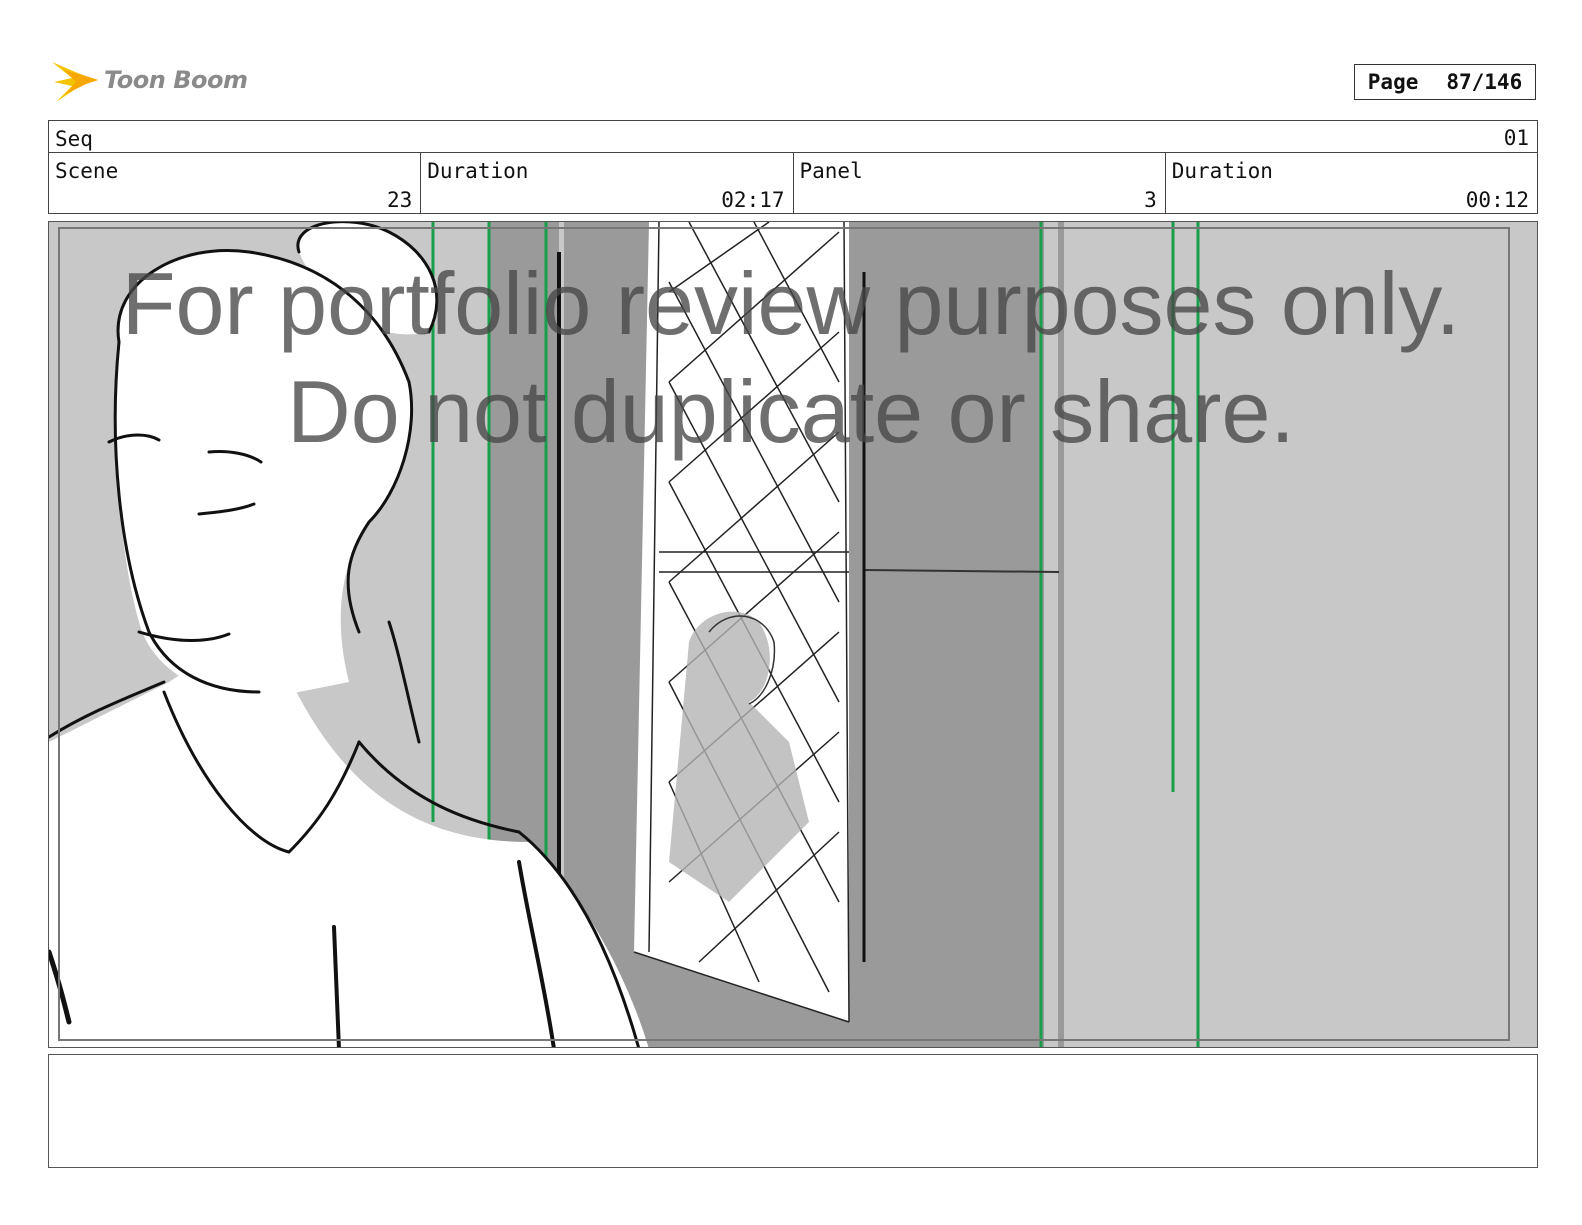 The width and height of the screenshot is (1582, 1225). What do you see at coordinates (1222, 171) in the screenshot?
I see `panel-duration-label: Duration` at bounding box center [1222, 171].